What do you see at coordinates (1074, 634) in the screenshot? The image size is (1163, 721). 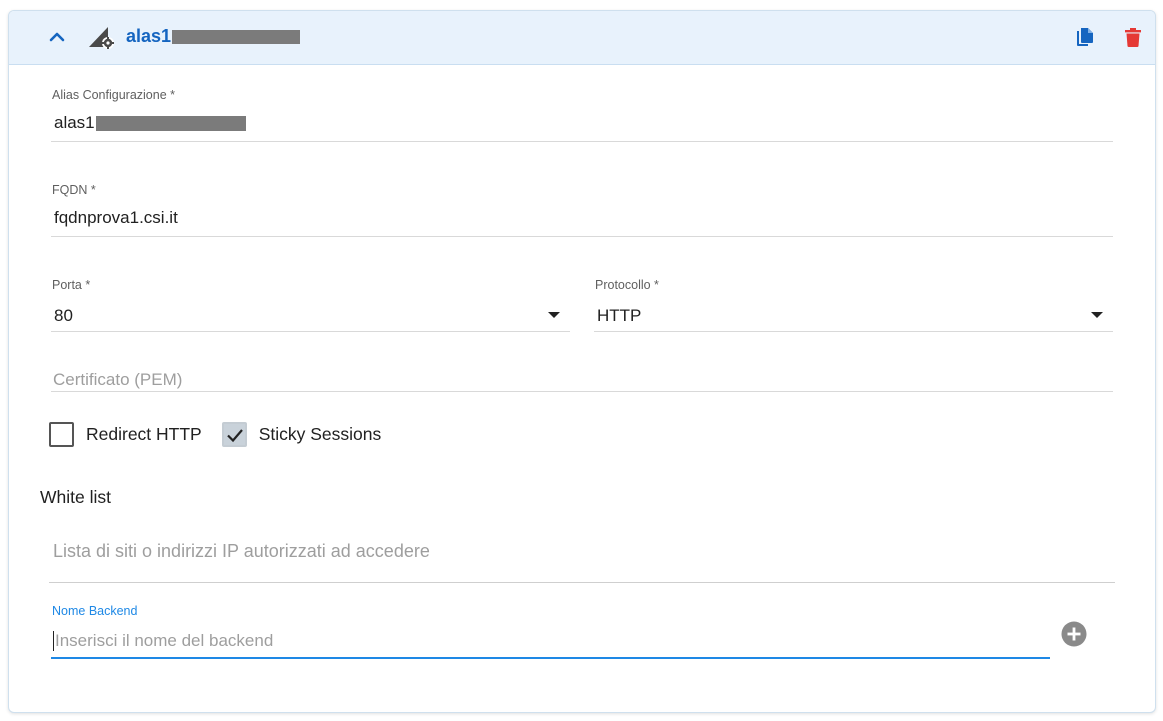 I see `add-backend-icon` at bounding box center [1074, 634].